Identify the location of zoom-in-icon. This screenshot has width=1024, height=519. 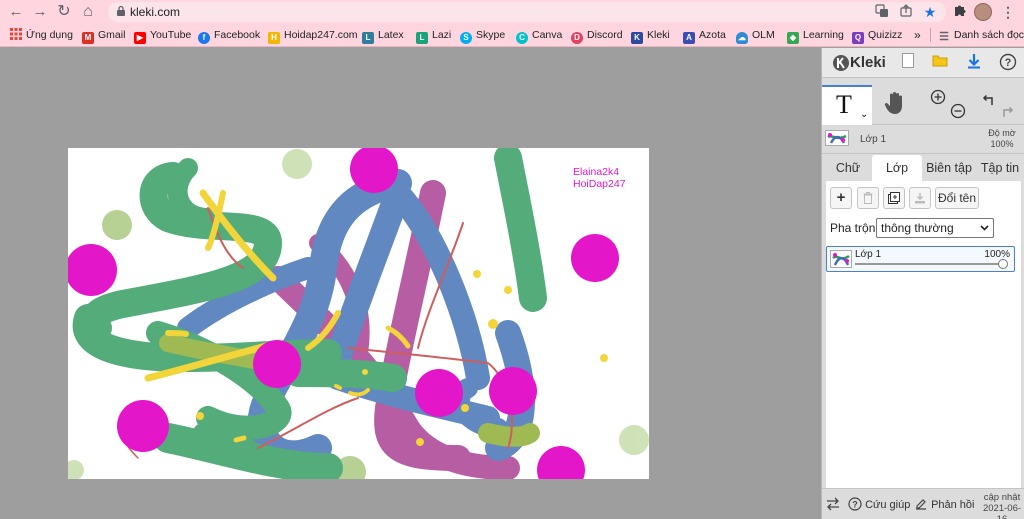
(938, 97).